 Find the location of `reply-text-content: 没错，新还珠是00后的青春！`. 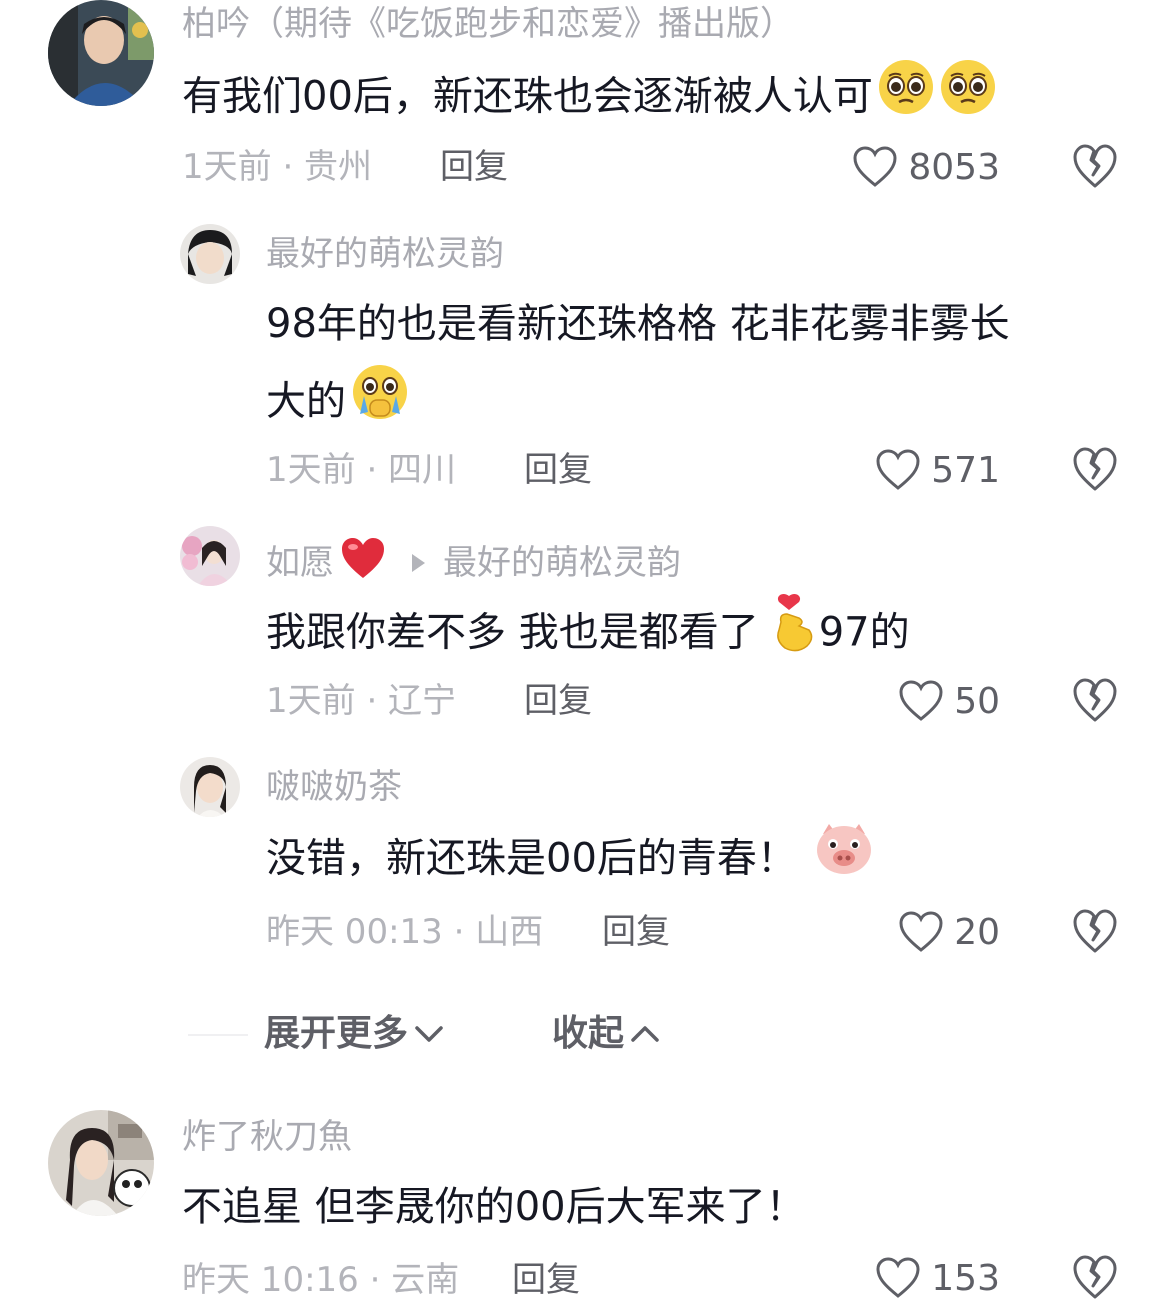

reply-text-content: 没错，新还珠是00后的青春！ is located at coordinates (531, 858).